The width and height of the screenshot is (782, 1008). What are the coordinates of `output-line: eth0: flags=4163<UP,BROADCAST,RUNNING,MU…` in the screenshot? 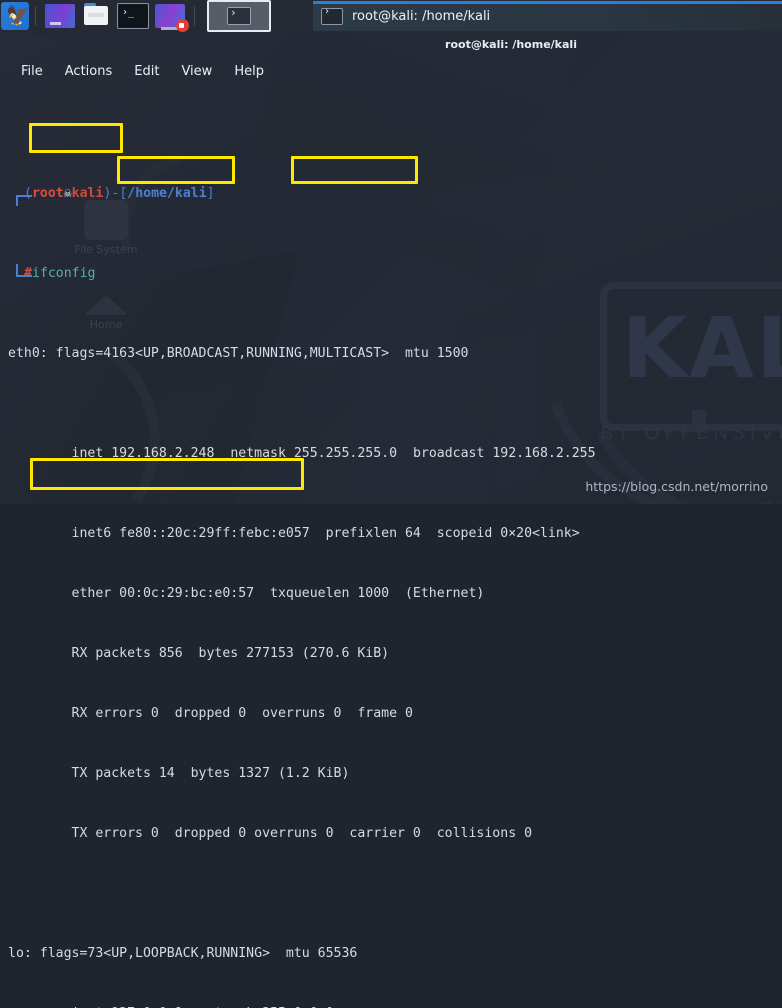 It's located at (238, 353).